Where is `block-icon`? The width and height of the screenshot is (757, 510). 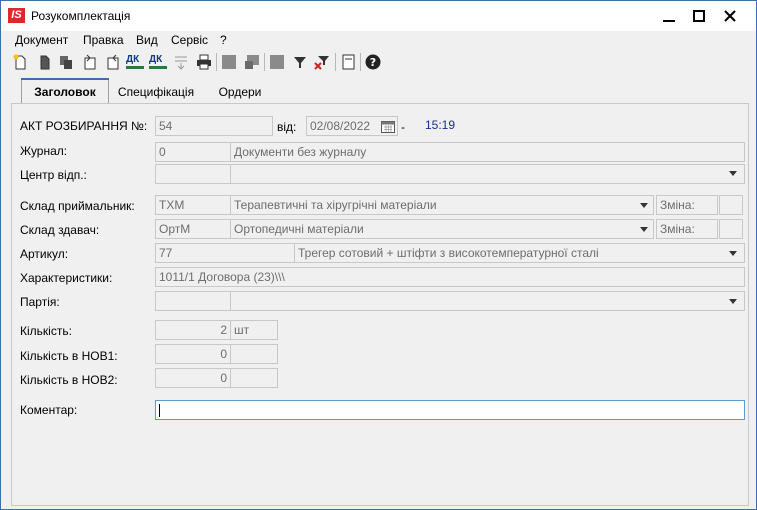 block-icon is located at coordinates (277, 62).